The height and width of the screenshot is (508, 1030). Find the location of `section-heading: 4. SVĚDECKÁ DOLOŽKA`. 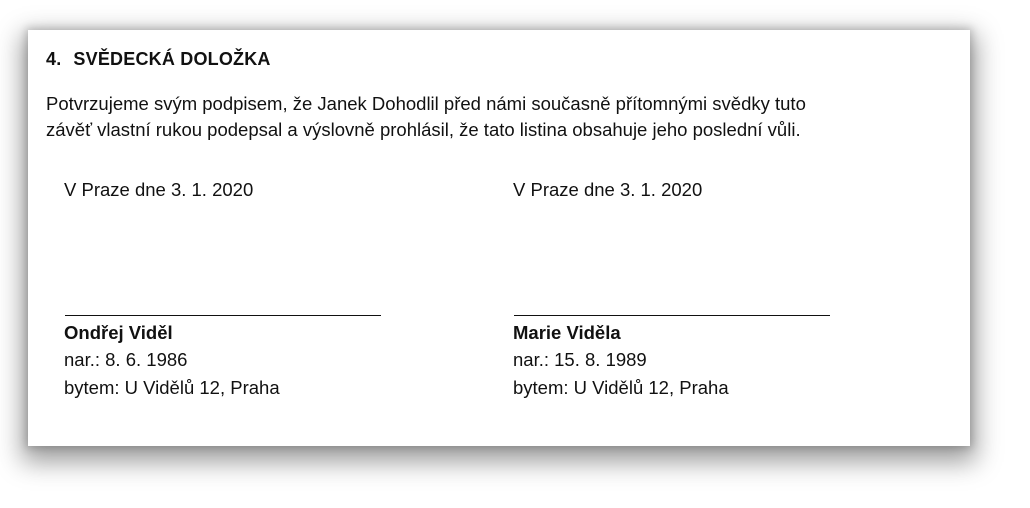

section-heading: 4. SVĚDECKÁ DOLOŽKA is located at coordinates (158, 59).